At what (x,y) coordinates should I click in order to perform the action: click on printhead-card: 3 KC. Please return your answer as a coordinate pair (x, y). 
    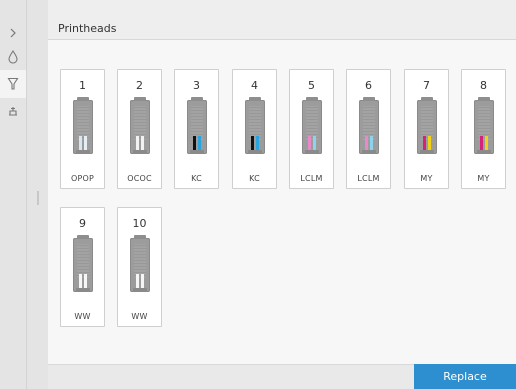
    Looking at the image, I should click on (196, 129).